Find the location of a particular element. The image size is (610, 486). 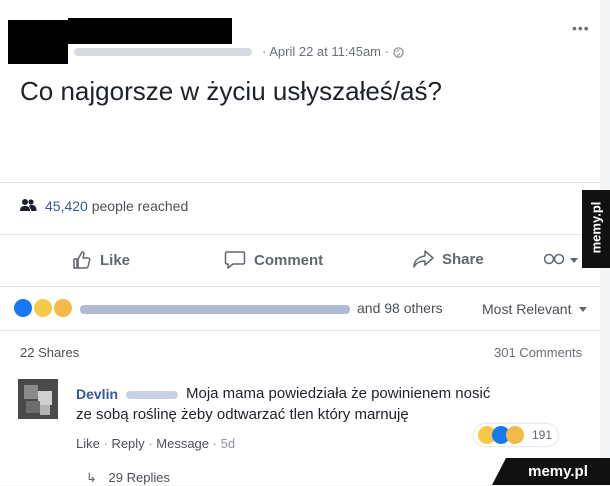

like-button: Like is located at coordinates (101, 260).